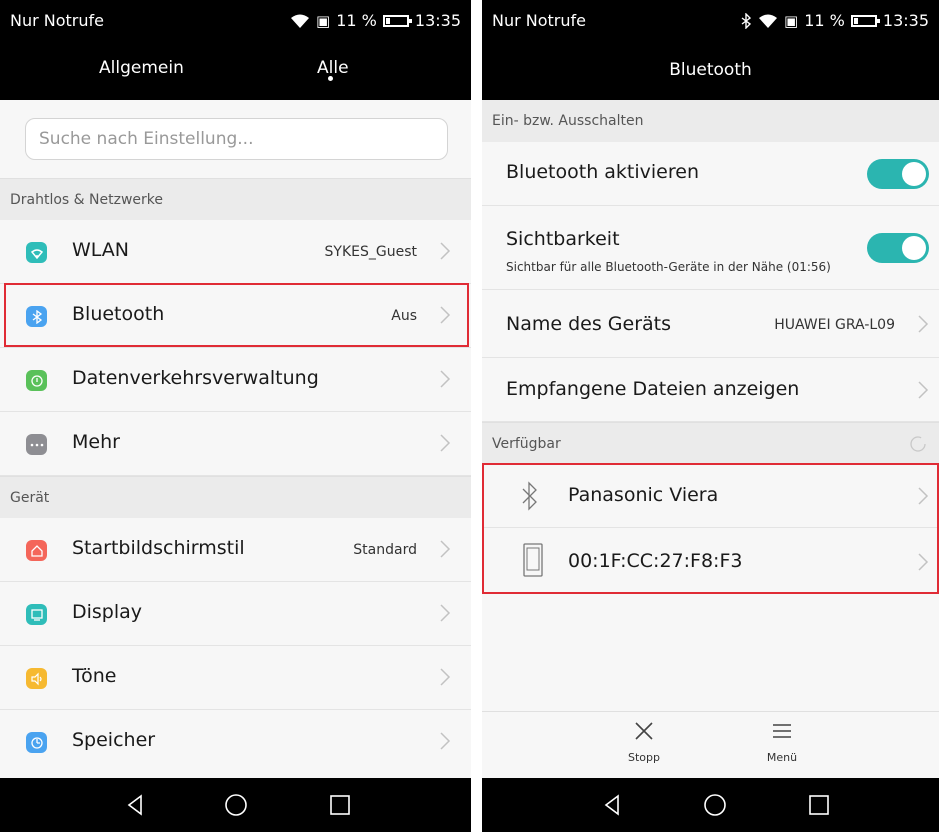  What do you see at coordinates (655, 561) in the screenshot?
I see `device-name: 00:1F:CC:27:F8:F3` at bounding box center [655, 561].